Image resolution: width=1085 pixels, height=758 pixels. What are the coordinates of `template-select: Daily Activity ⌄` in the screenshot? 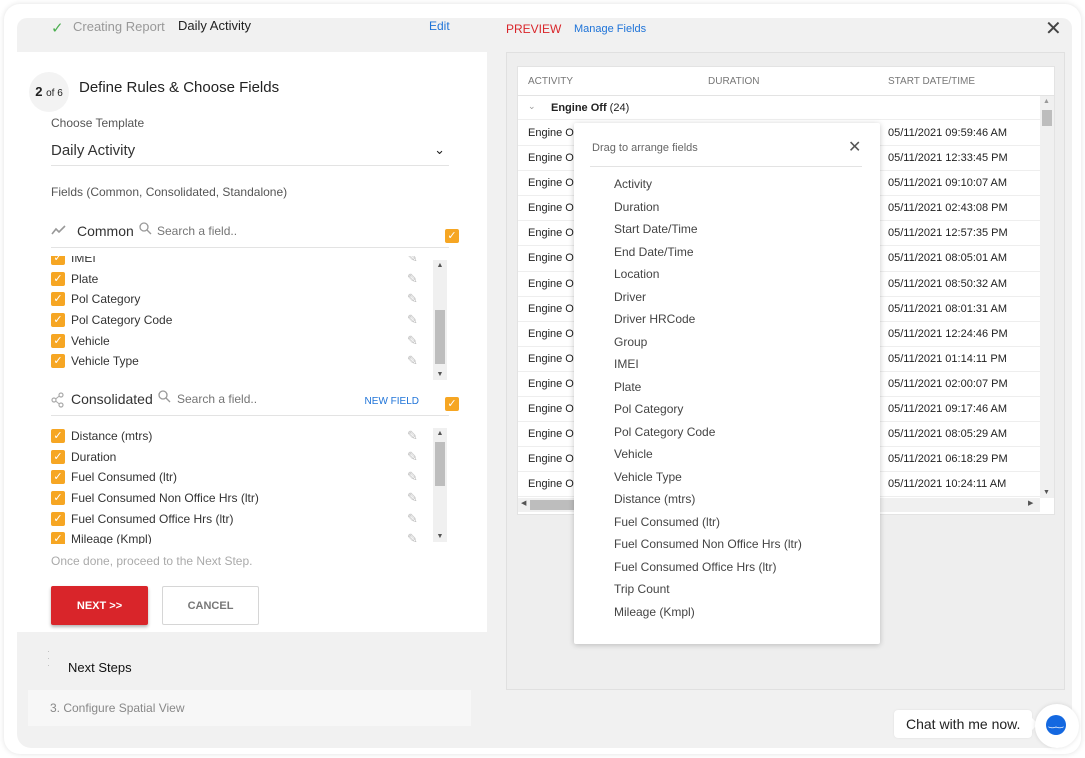 It's located at (250, 151).